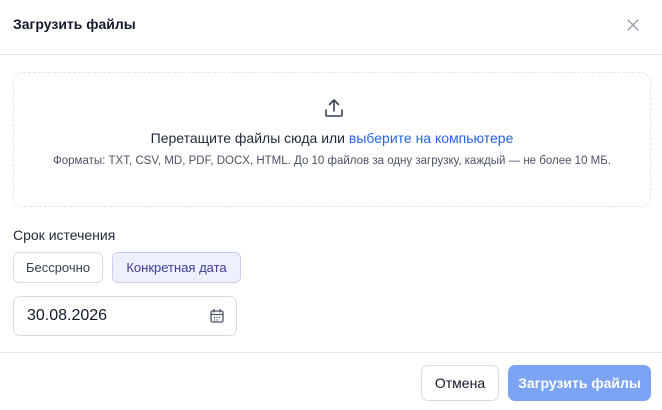  I want to click on dialog-header: Загрузить файлы, so click(331, 27).